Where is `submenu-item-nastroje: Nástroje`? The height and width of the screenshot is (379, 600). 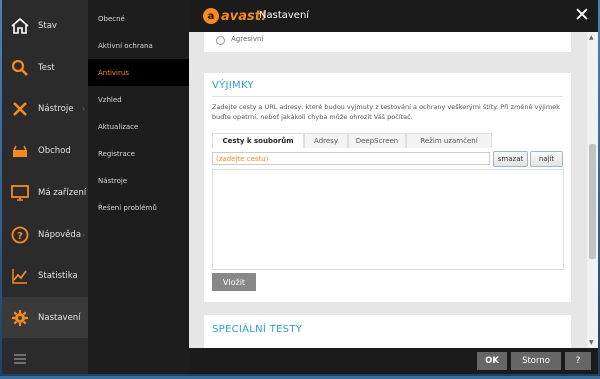 submenu-item-nastroje: Nástroje is located at coordinates (138, 180).